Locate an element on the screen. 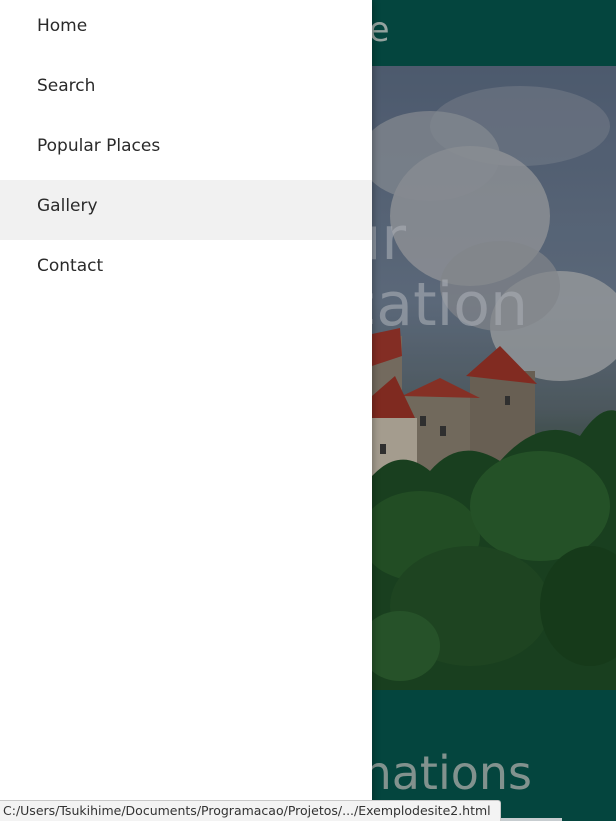 This screenshot has width=616, height=821. nav-item-popular-places: Popular Places is located at coordinates (186, 150).